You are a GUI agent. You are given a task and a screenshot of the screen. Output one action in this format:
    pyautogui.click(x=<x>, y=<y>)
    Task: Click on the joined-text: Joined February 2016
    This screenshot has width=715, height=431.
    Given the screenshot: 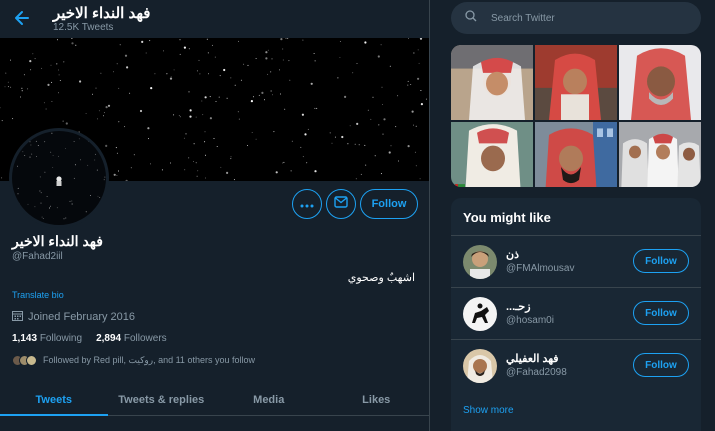 What is the action you would take?
    pyautogui.click(x=82, y=317)
    